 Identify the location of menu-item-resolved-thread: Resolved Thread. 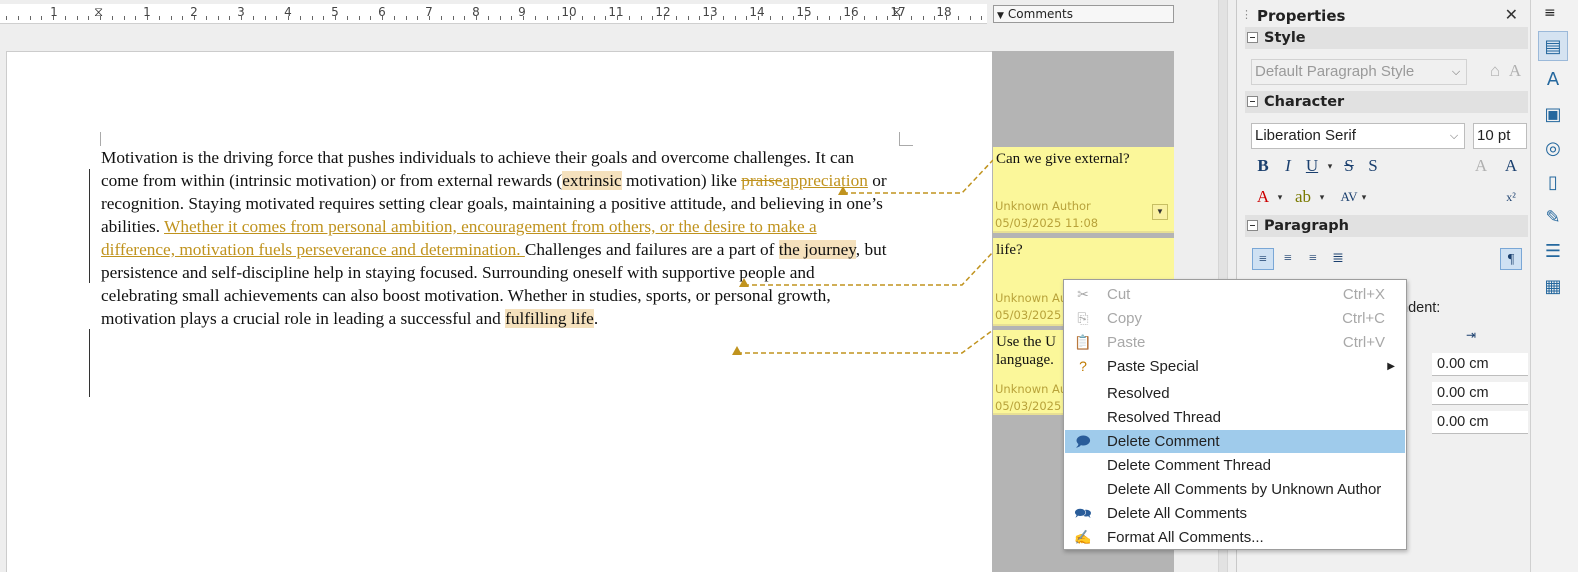
(1235, 417).